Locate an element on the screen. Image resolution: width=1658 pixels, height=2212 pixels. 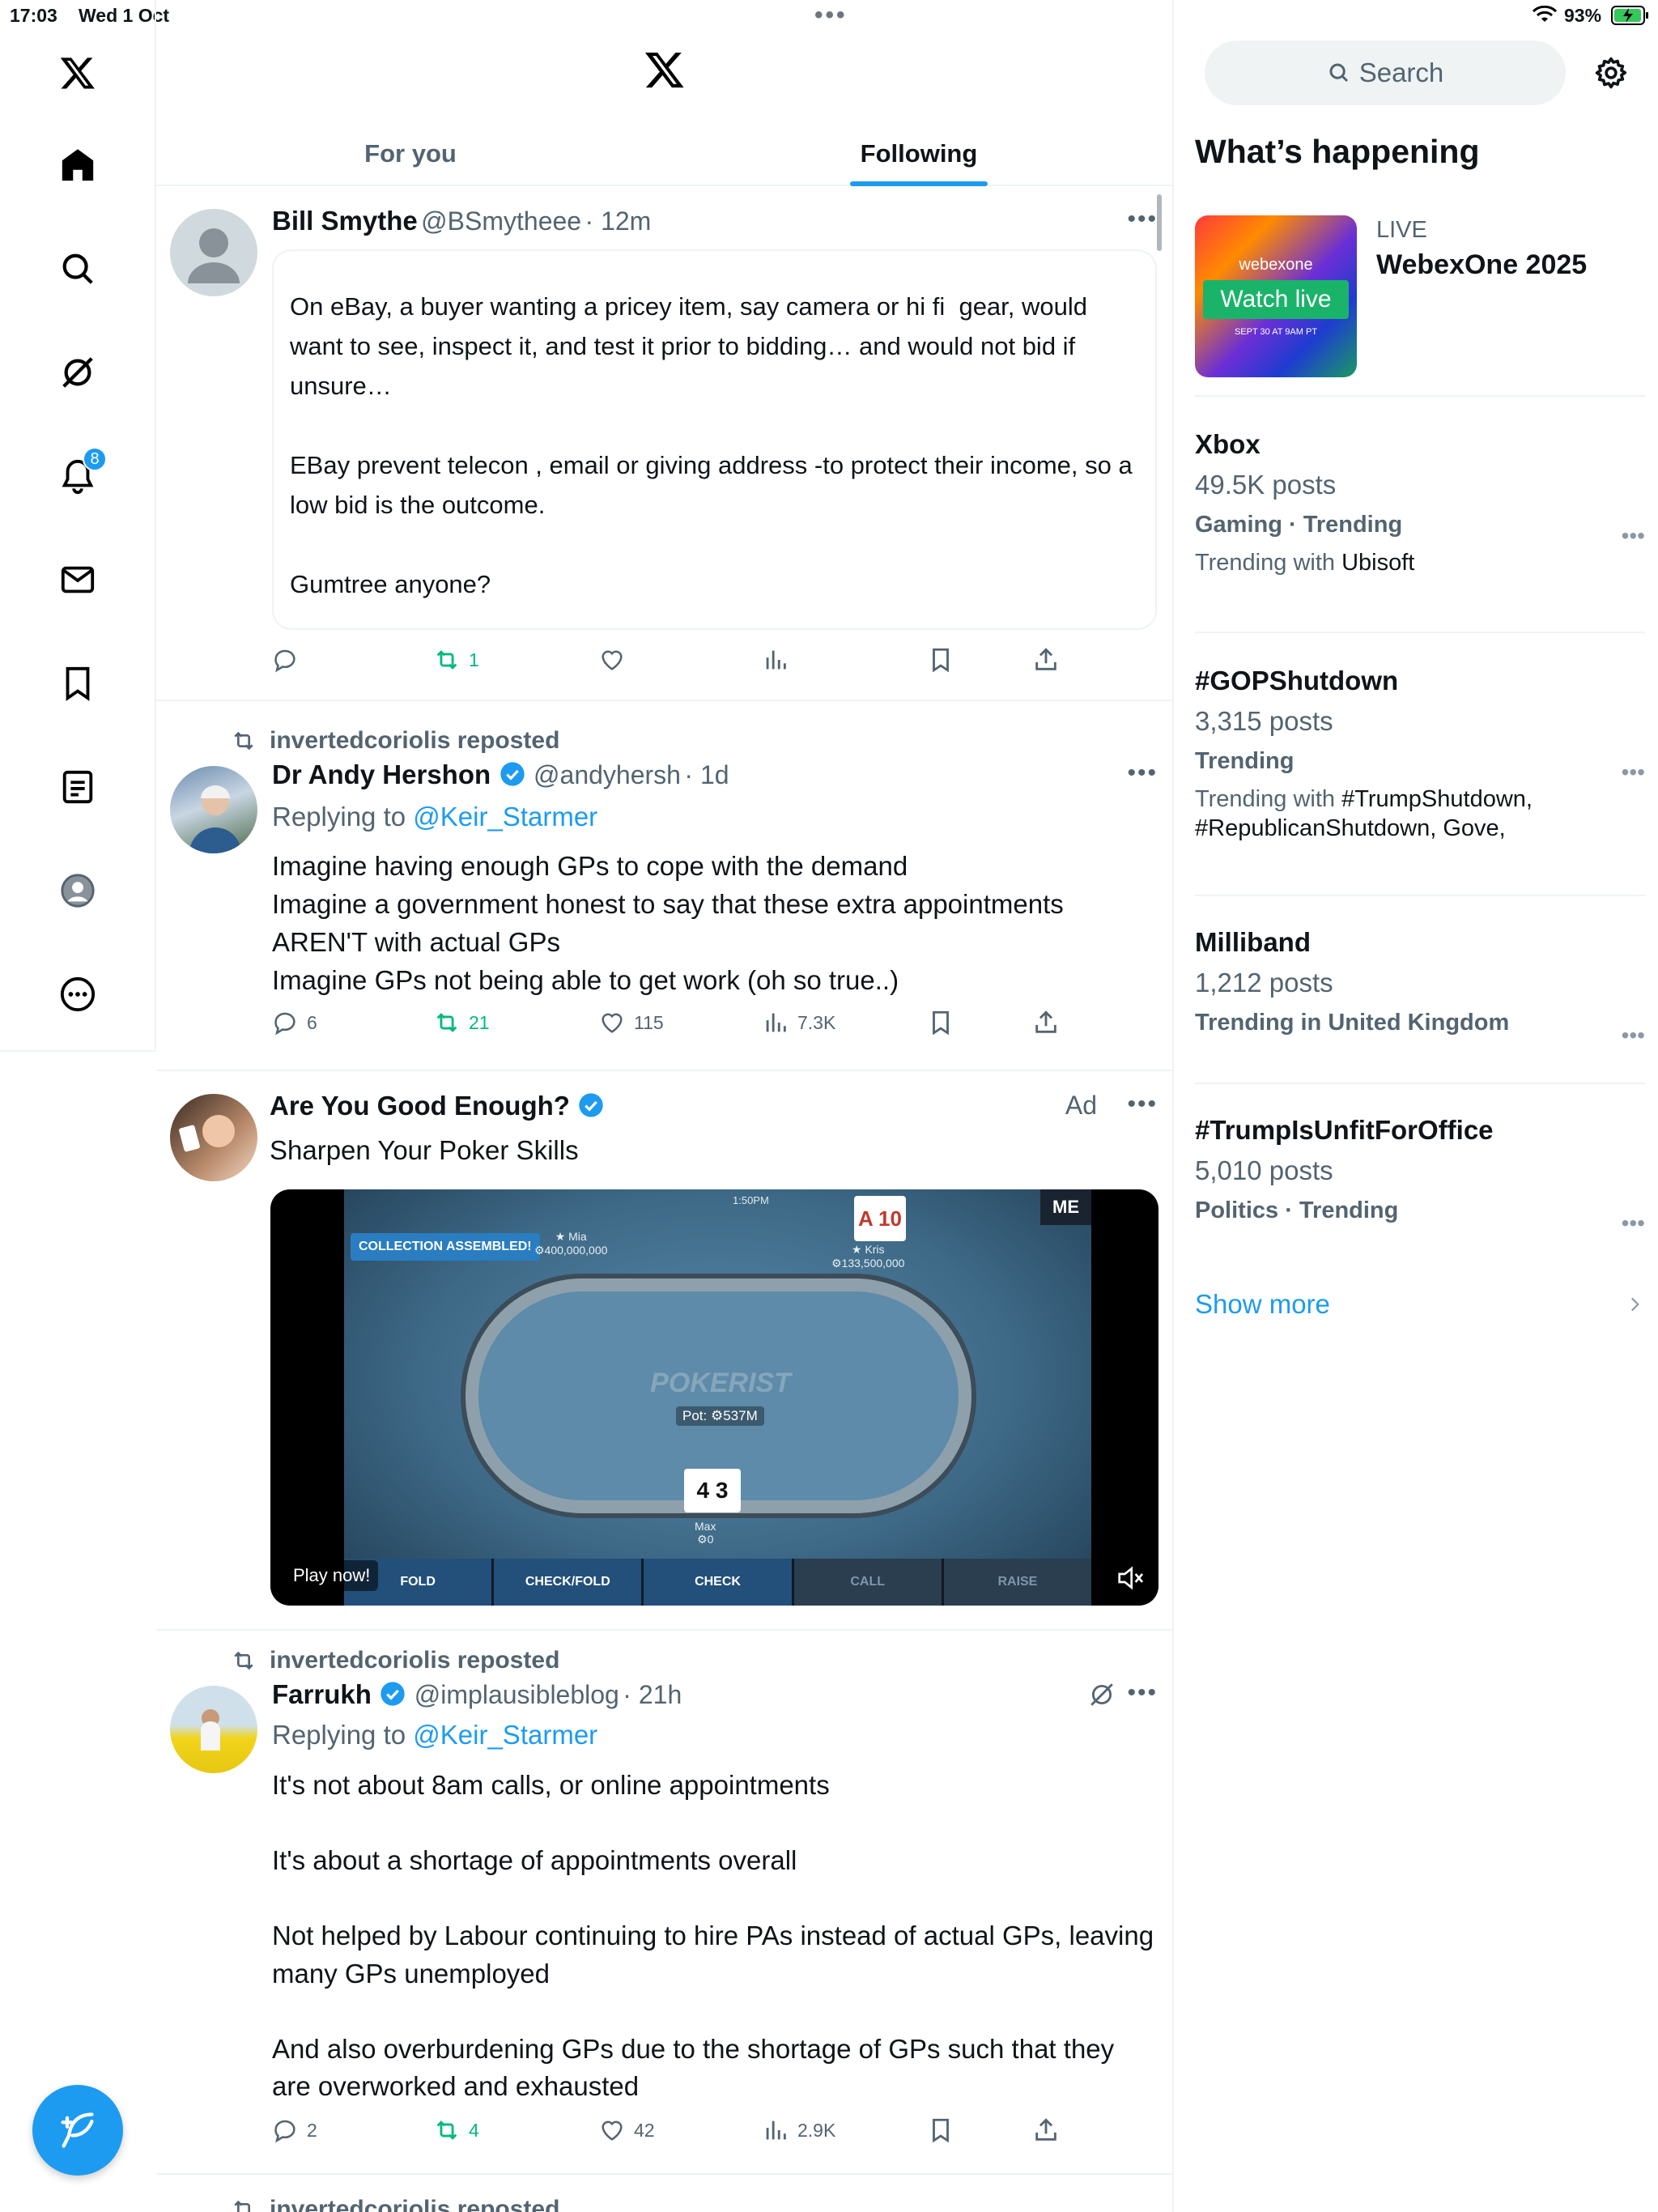
views-button is located at coordinates (779, 660).